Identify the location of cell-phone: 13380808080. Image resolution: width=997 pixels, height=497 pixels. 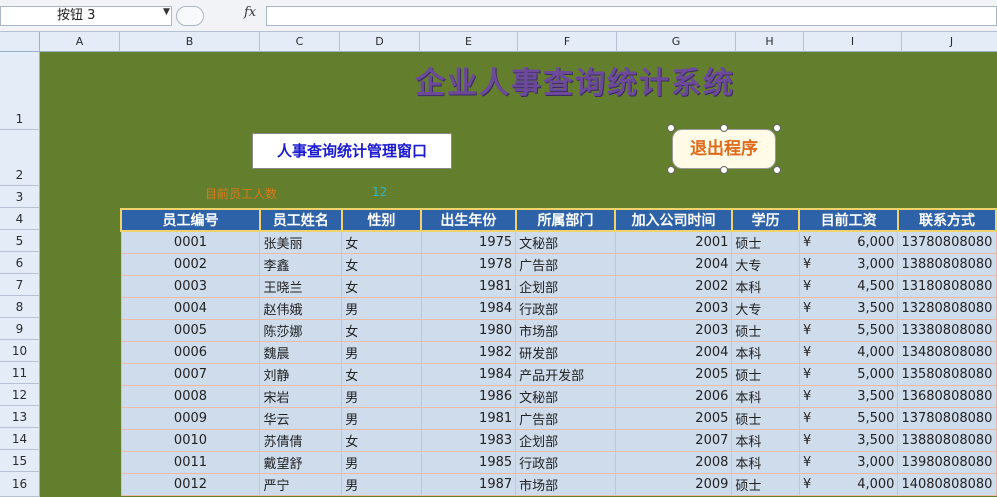
(947, 330).